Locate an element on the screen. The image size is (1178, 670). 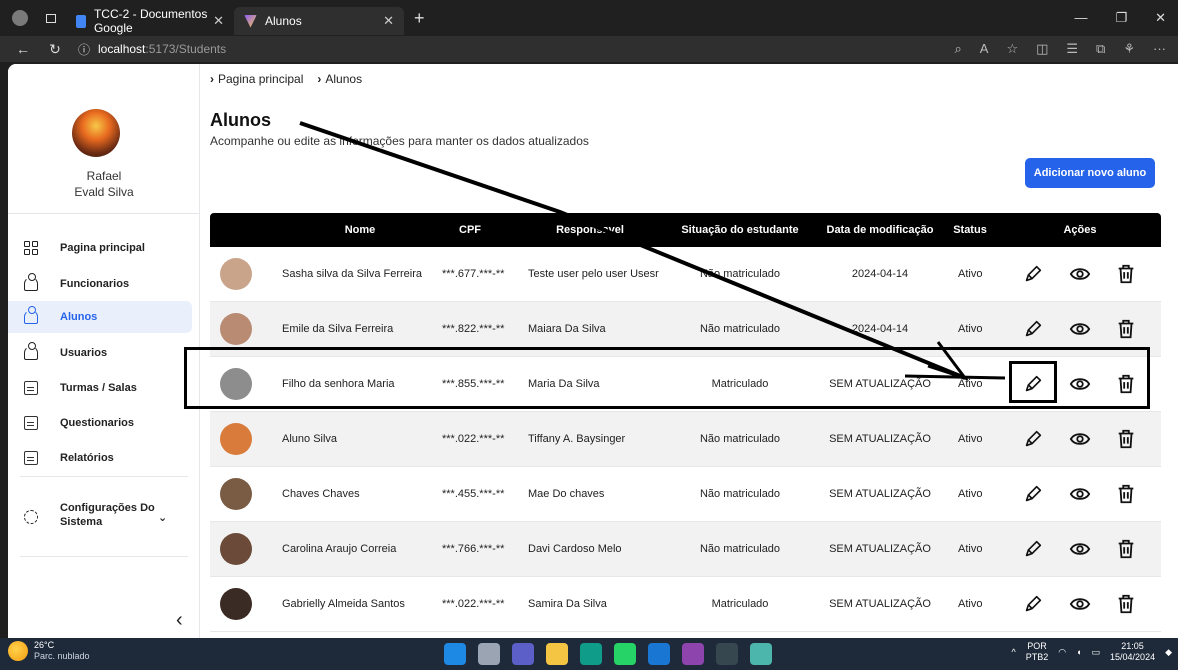
collections-icon: ⧉ is located at coordinates (1100, 49).